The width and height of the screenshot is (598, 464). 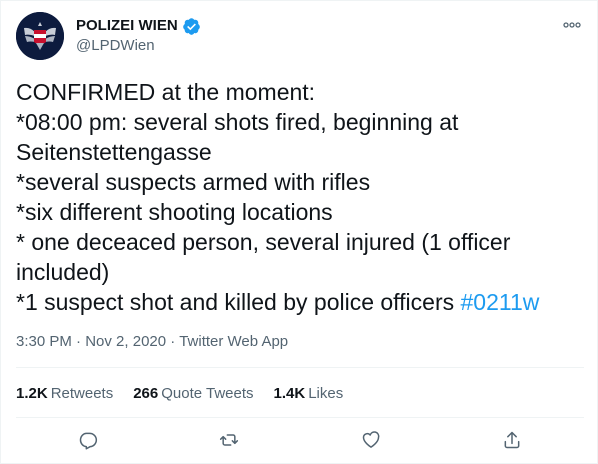 I want to click on retweet-icon, so click(x=229, y=440).